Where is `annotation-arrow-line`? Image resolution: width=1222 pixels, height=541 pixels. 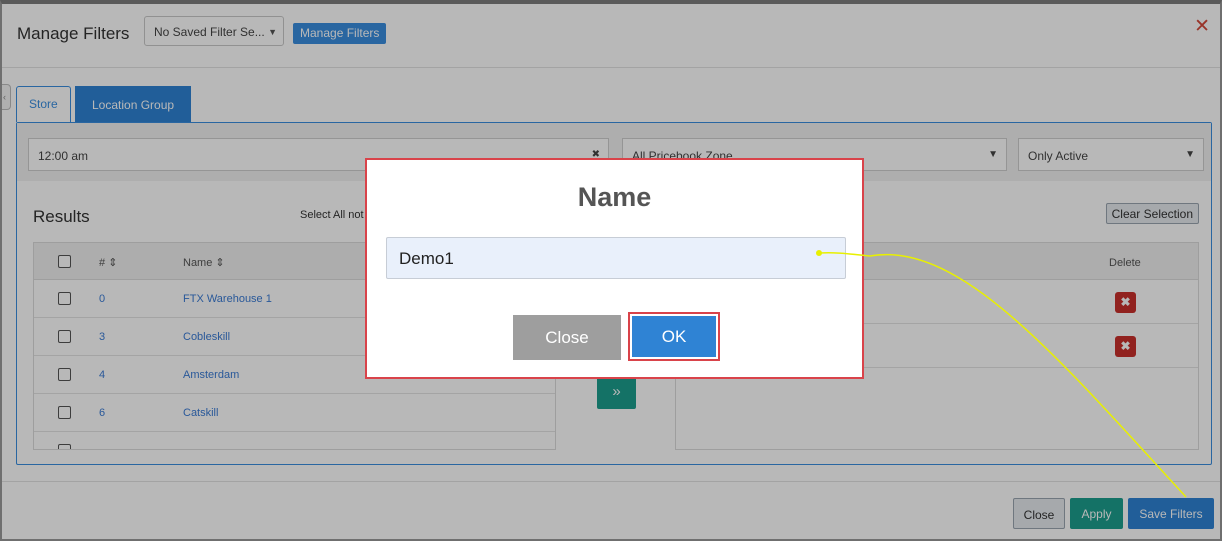 annotation-arrow-line is located at coordinates (1003, 375).